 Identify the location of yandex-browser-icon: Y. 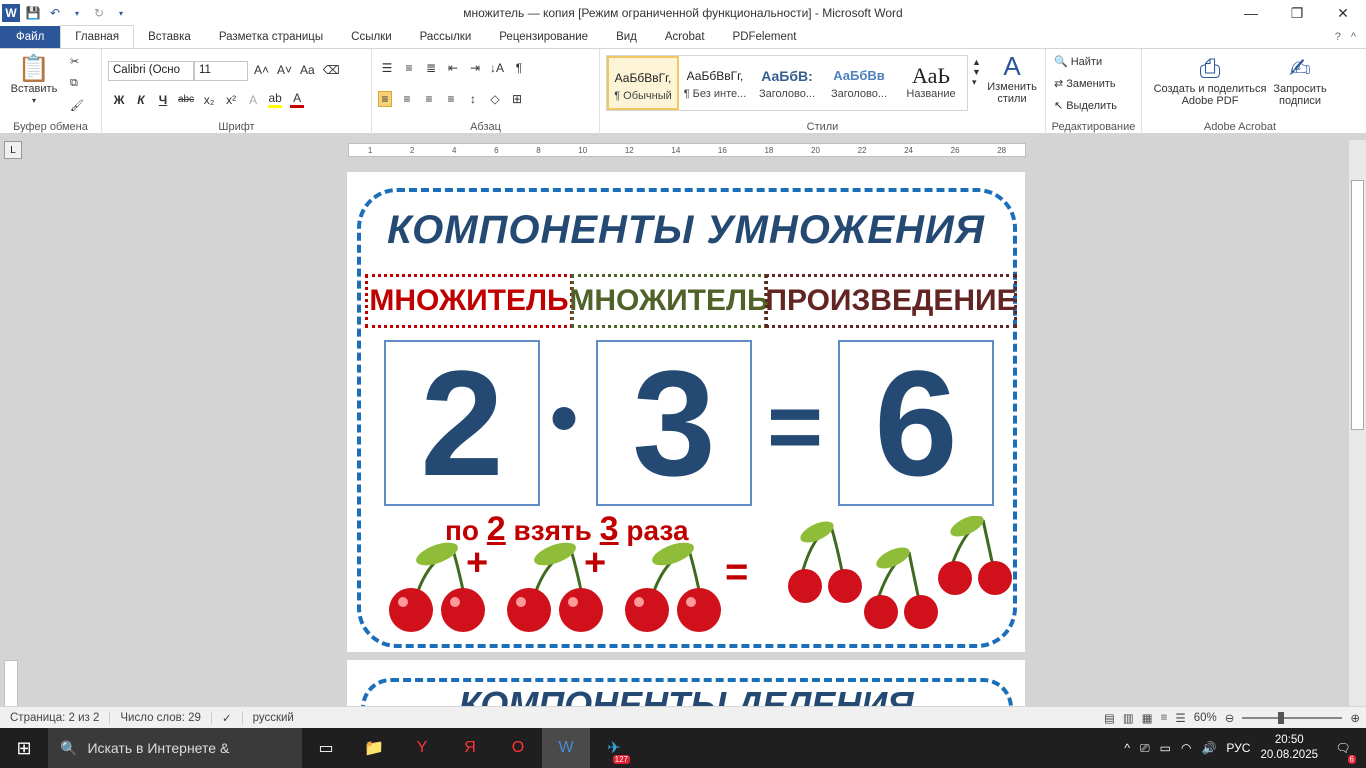
(422, 748).